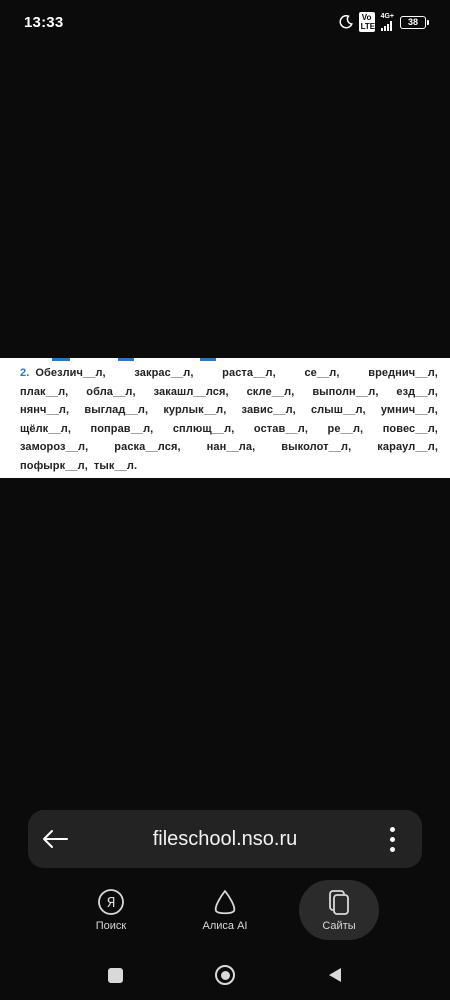  I want to click on yandex-search-icon: Я, so click(111, 902).